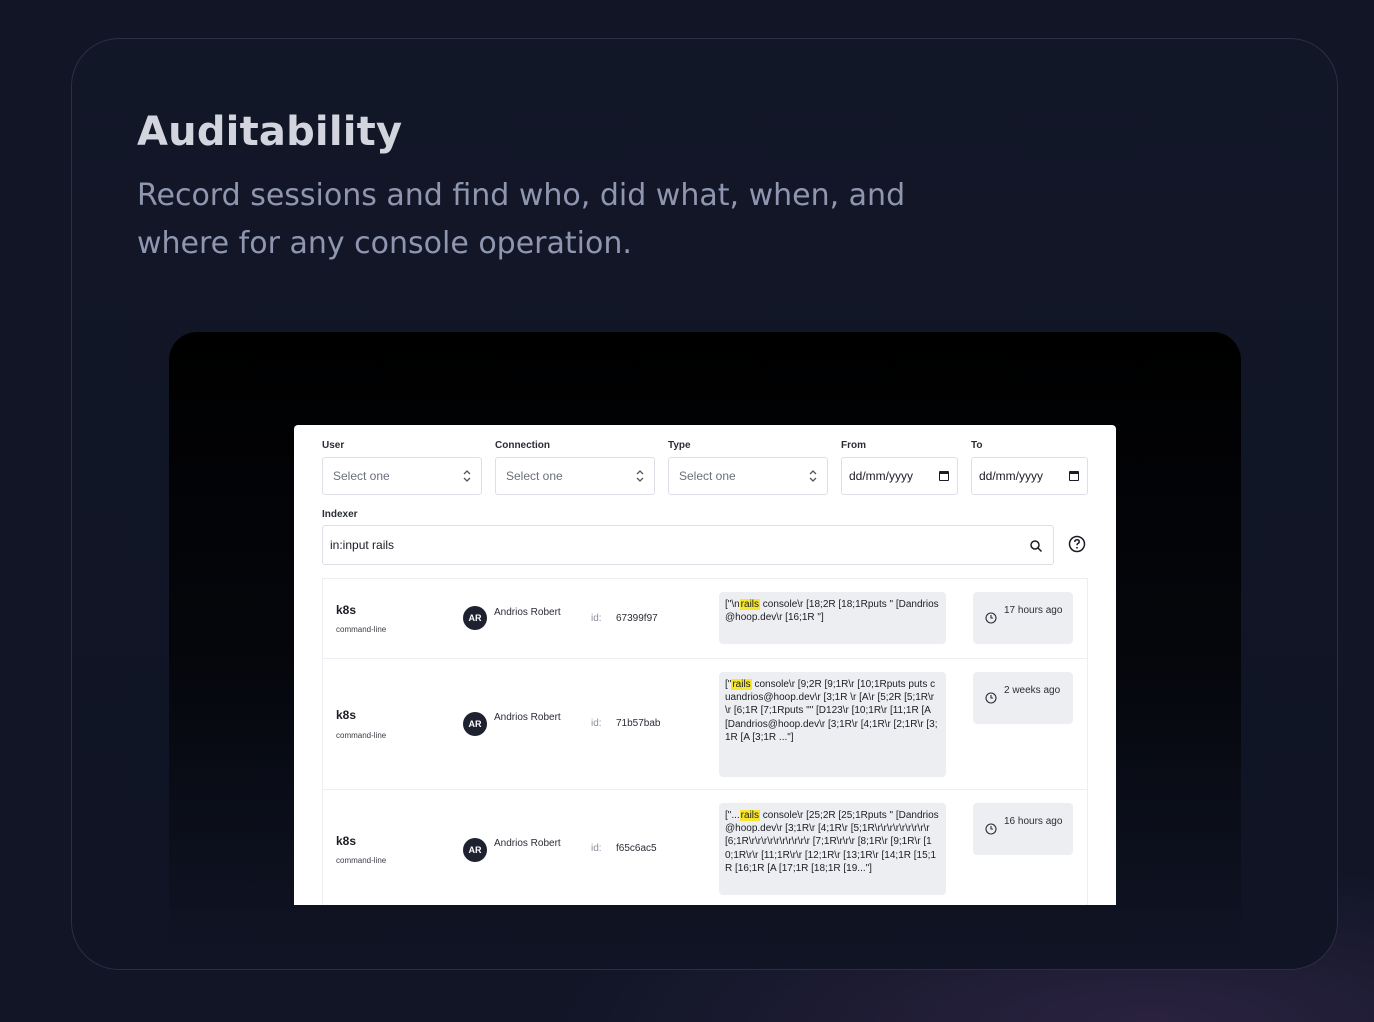 Image resolution: width=1374 pixels, height=1022 pixels. What do you see at coordinates (853, 445) in the screenshot?
I see `from-filter-label: From` at bounding box center [853, 445].